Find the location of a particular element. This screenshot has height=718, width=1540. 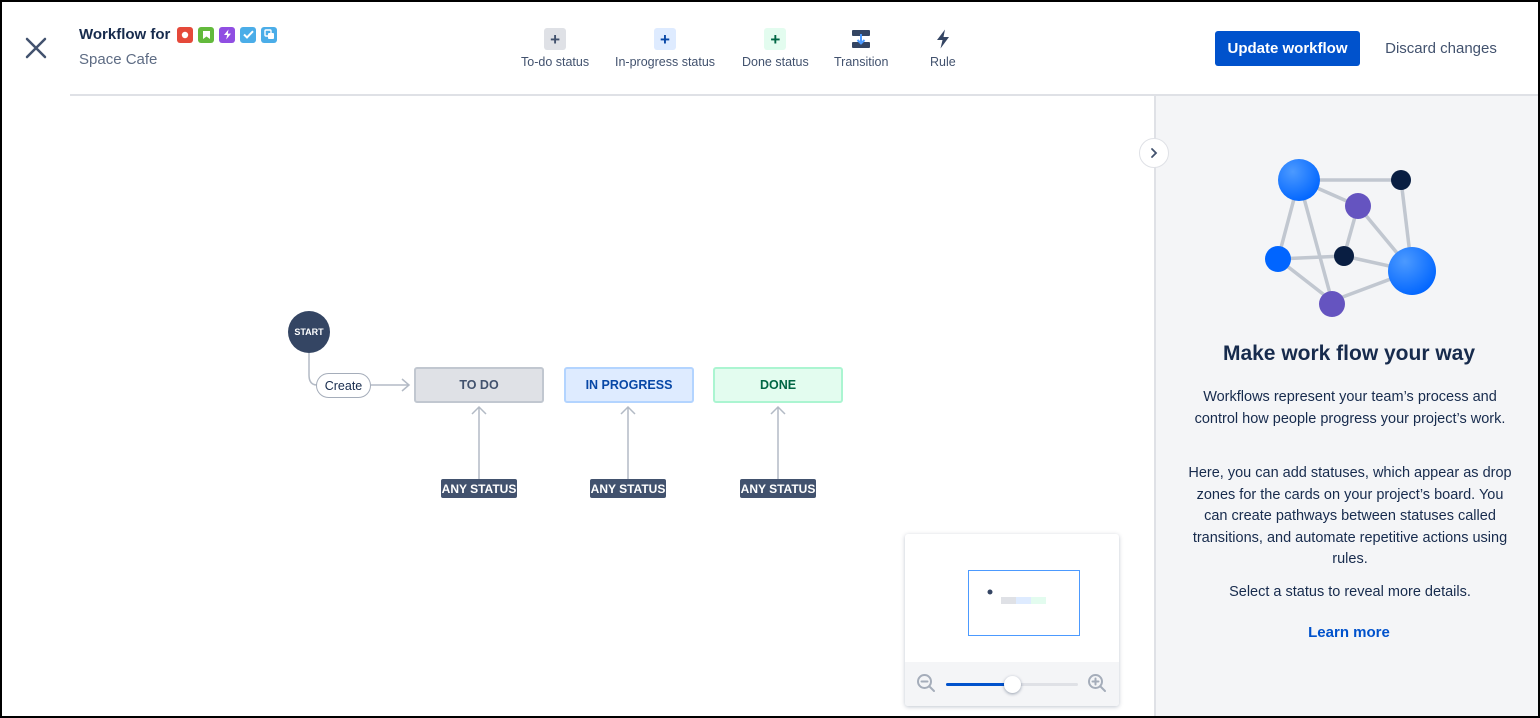

chevron-right-icon is located at coordinates (1154, 153).